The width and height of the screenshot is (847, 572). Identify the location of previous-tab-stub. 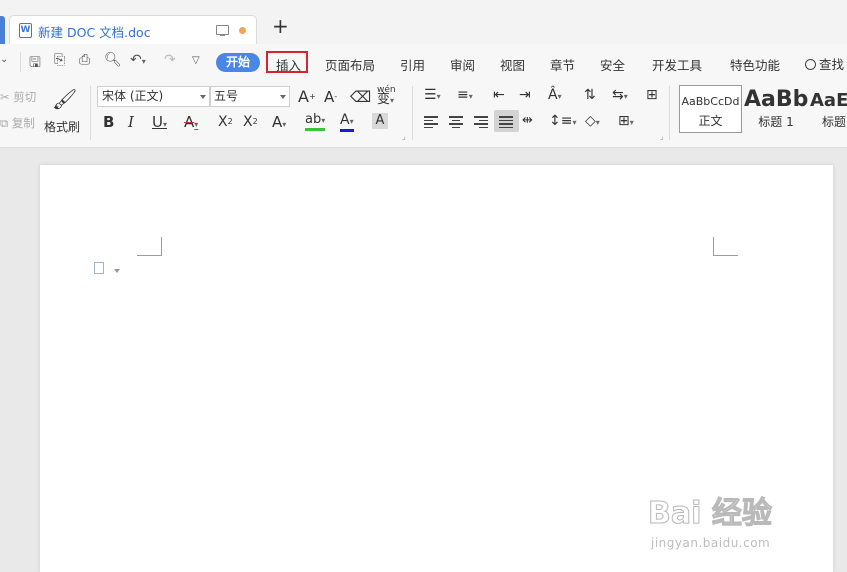
(2, 30).